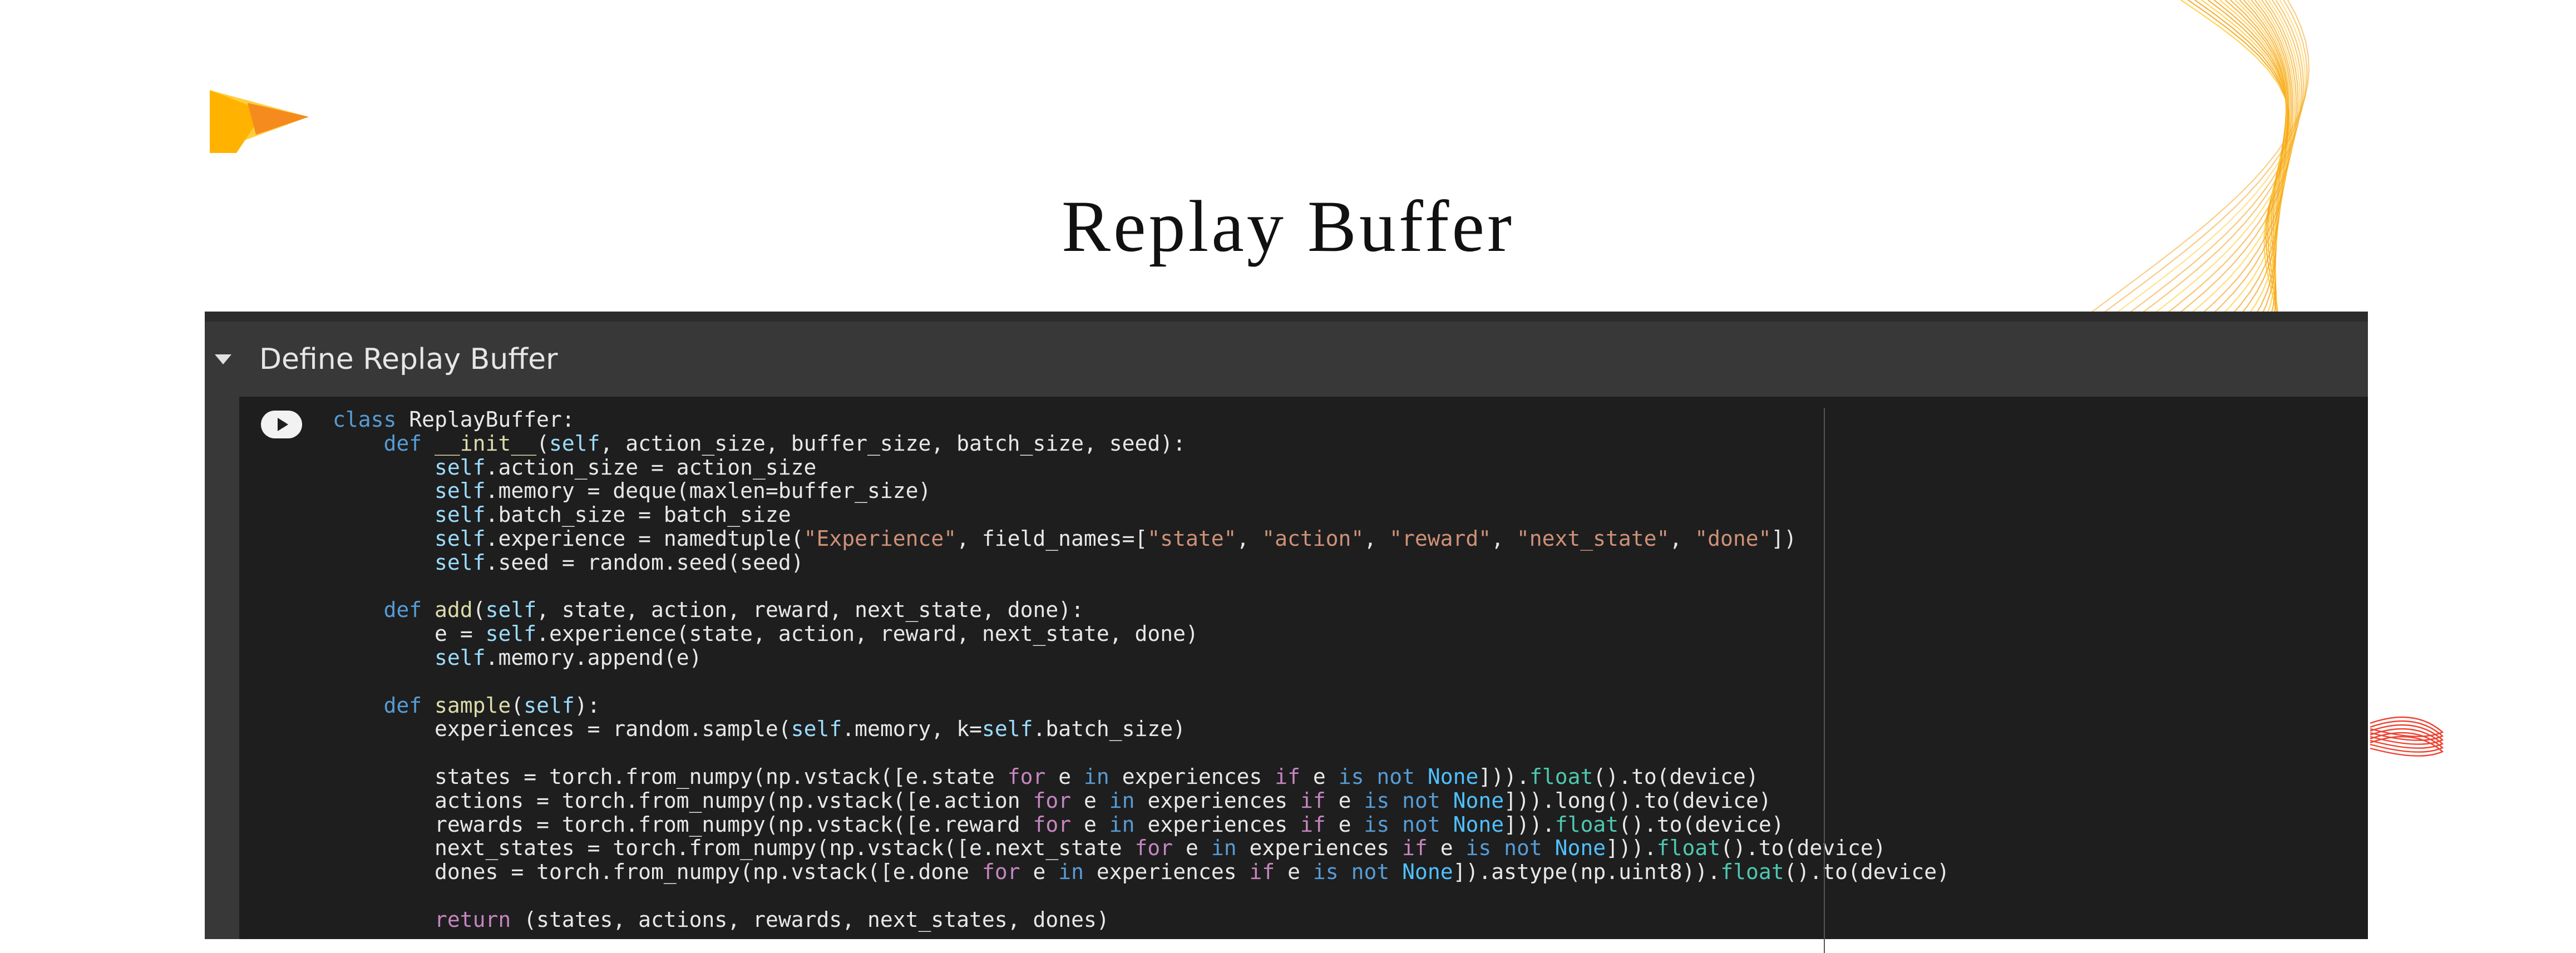  I want to click on code-line: class ReplayBuffer:, so click(454, 420).